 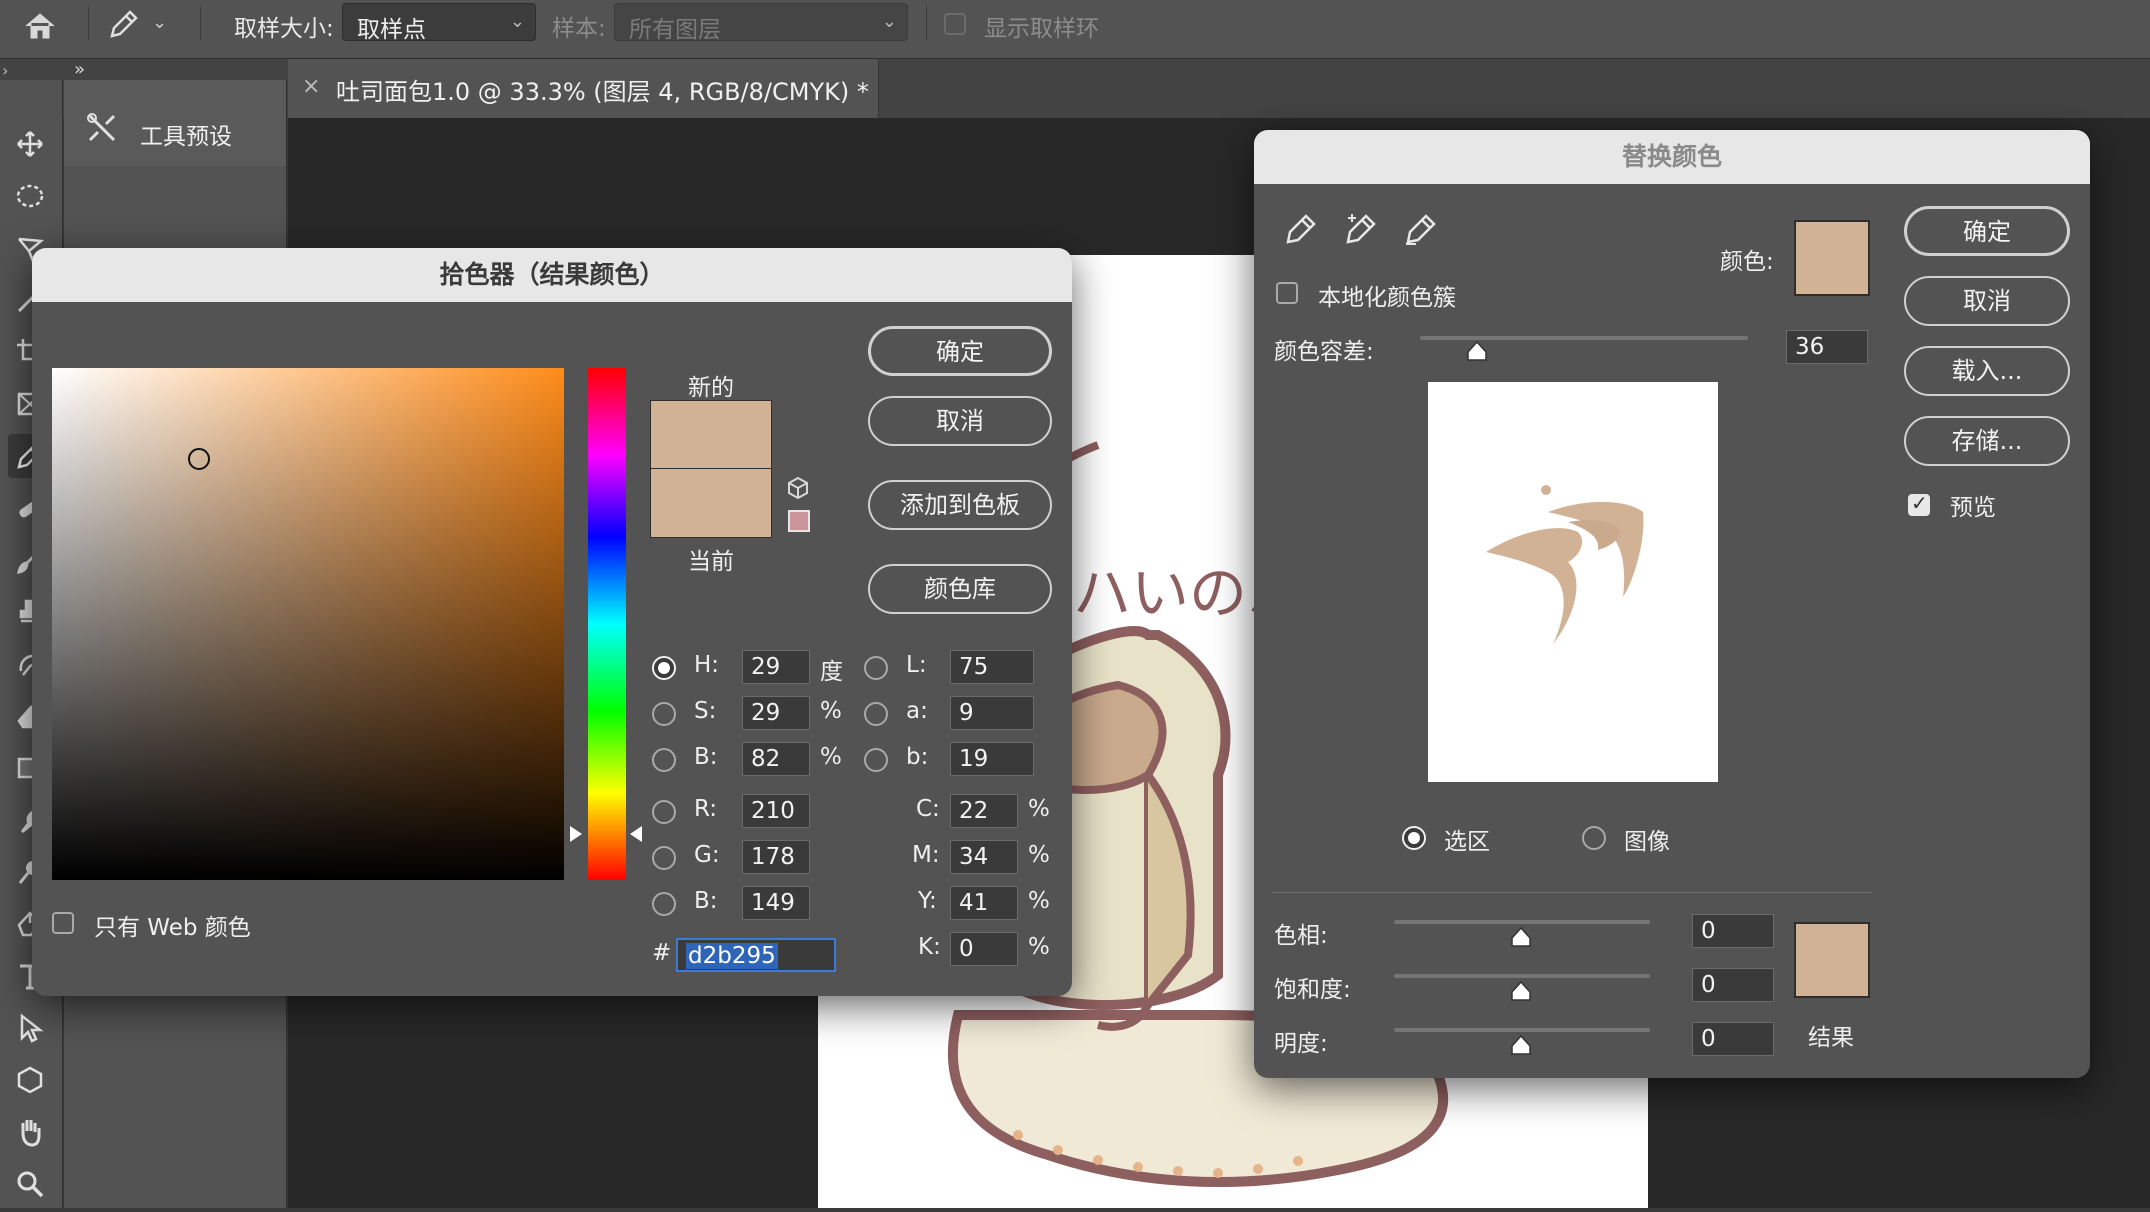 What do you see at coordinates (984, 857) in the screenshot?
I see `magenta-field: 34` at bounding box center [984, 857].